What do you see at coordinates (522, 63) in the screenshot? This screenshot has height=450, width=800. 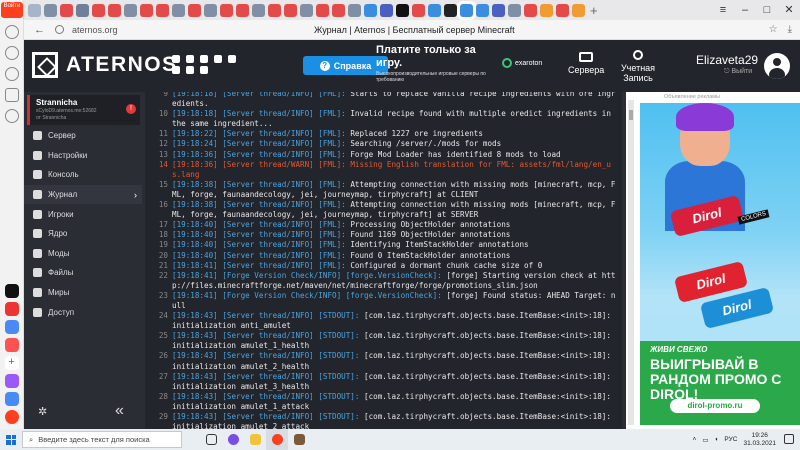 I see `exaroton-link: exaroton` at bounding box center [522, 63].